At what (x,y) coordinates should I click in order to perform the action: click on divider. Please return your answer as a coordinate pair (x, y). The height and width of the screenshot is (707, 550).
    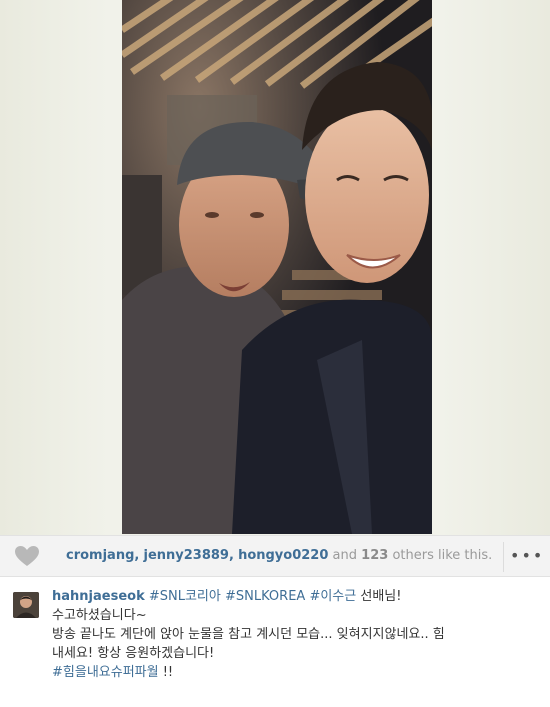
    Looking at the image, I should click on (503, 557).